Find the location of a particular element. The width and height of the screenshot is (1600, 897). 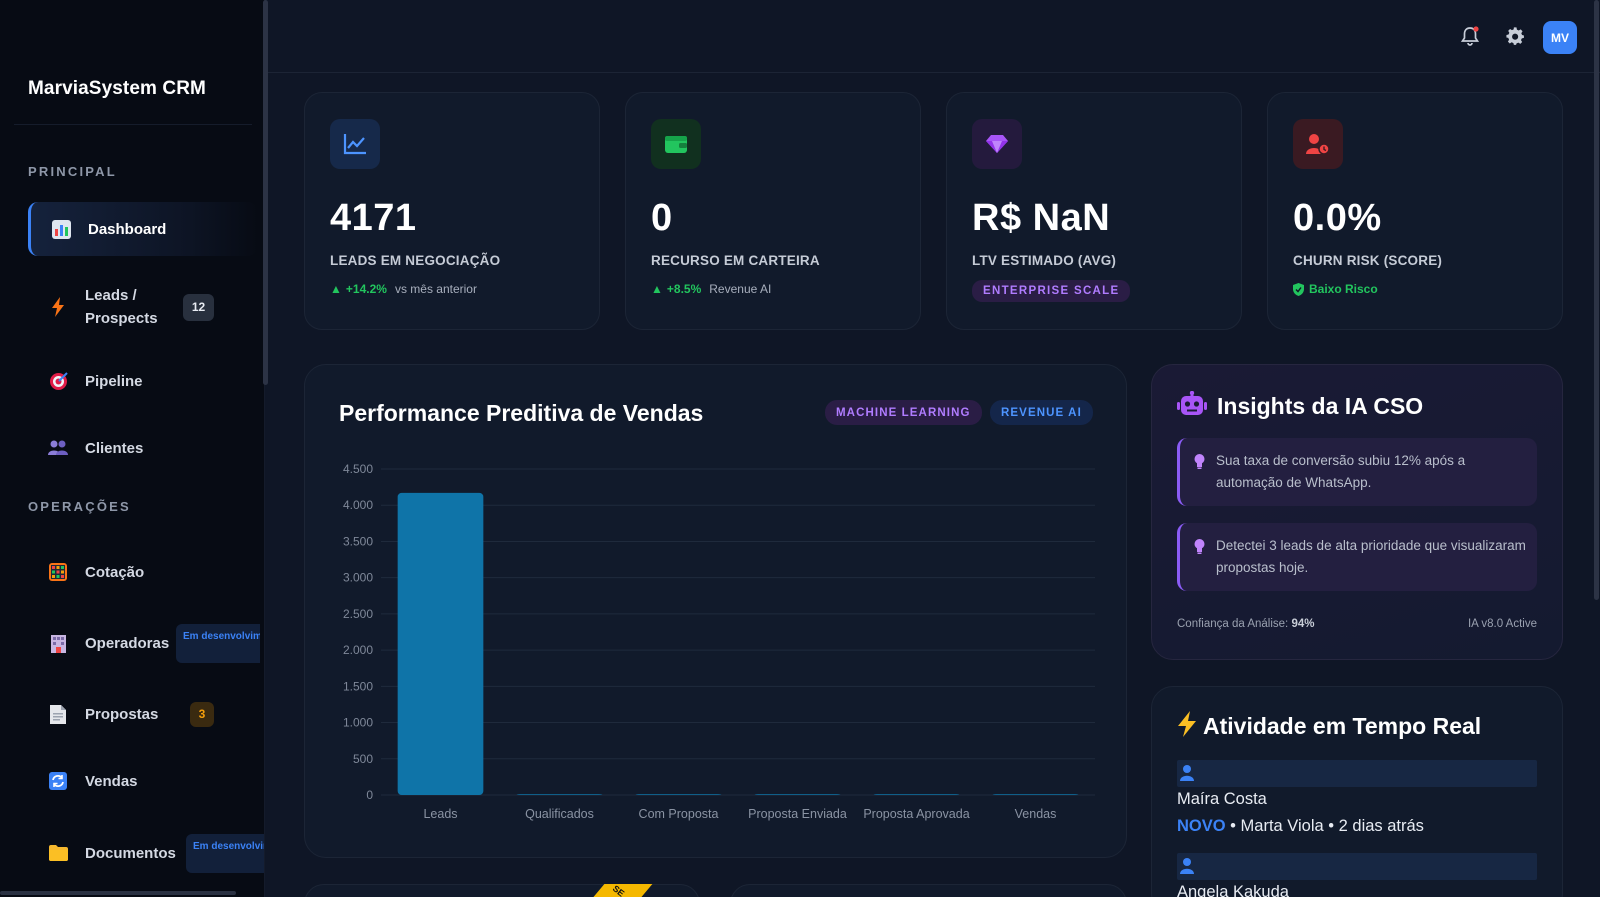

lightbulb-icon is located at coordinates (1199, 549).